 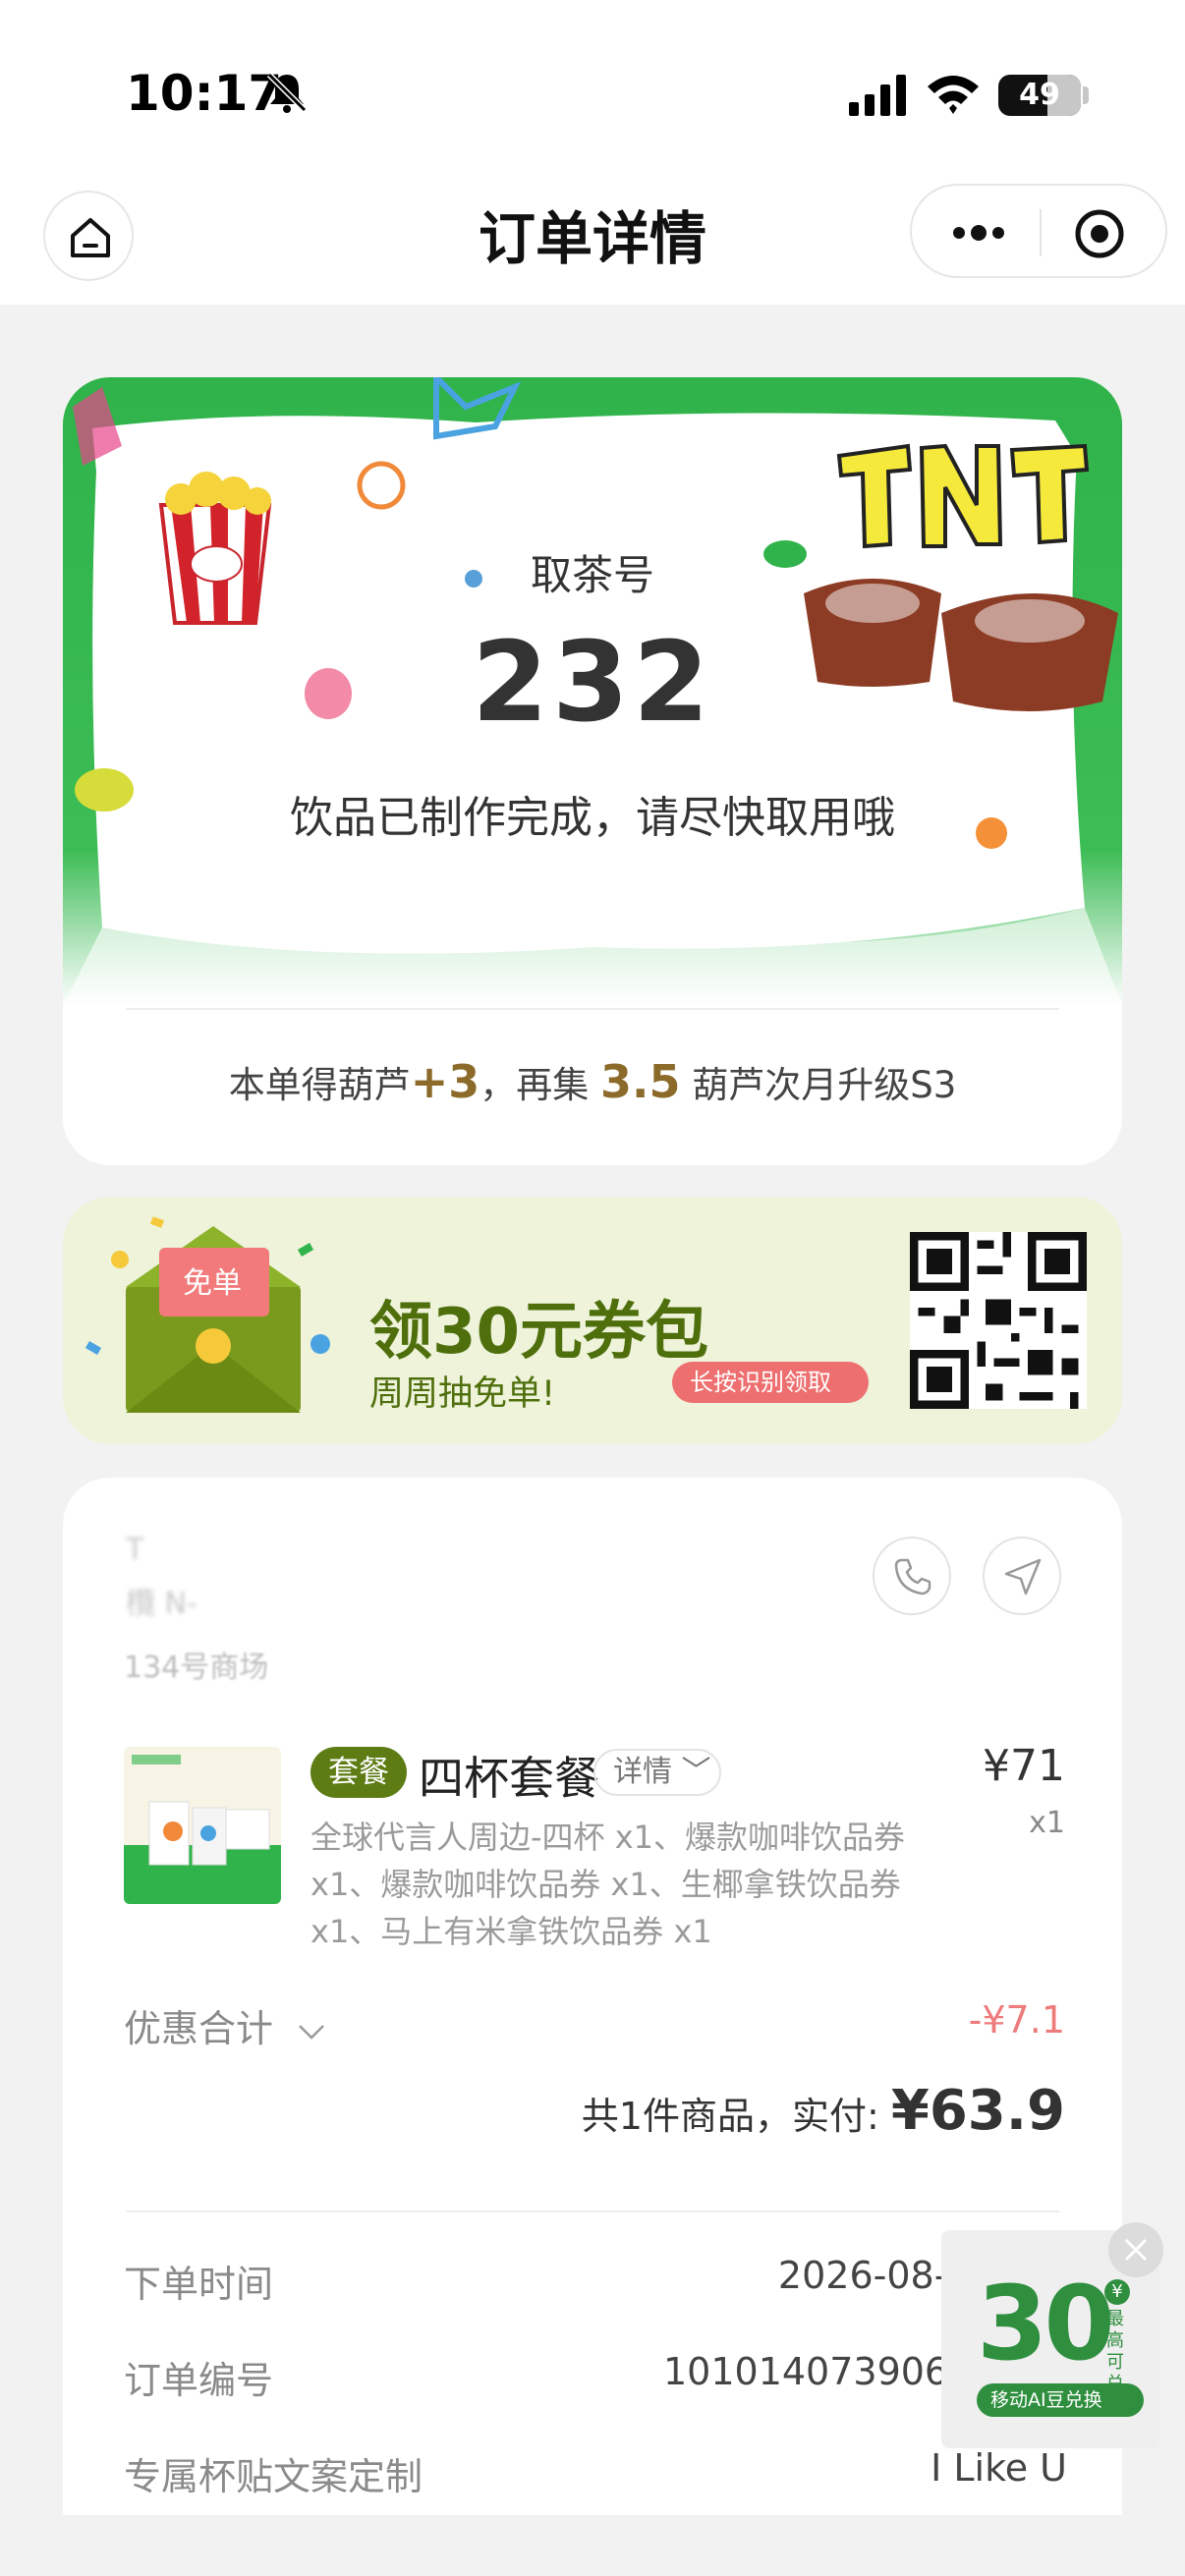 I want to click on cup-sticker-value: I Like U, so click(x=999, y=2468).